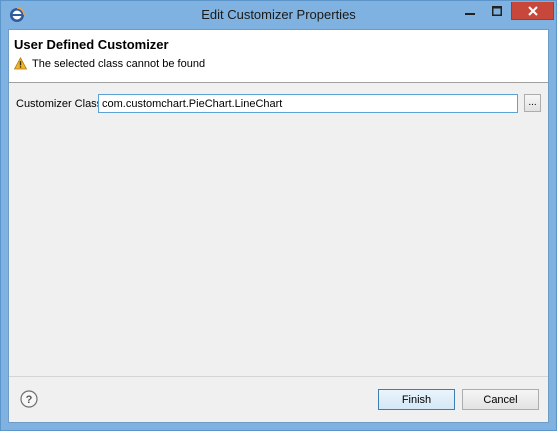 The width and height of the screenshot is (557, 431). I want to click on finish-button: Finish, so click(416, 399).